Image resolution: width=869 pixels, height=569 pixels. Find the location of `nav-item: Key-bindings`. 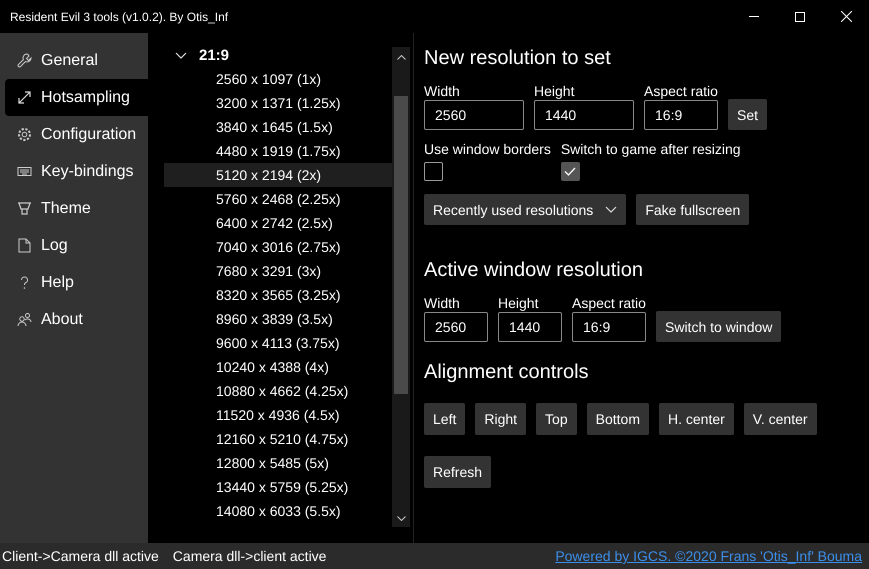

nav-item: Key-bindings is located at coordinates (76, 171).